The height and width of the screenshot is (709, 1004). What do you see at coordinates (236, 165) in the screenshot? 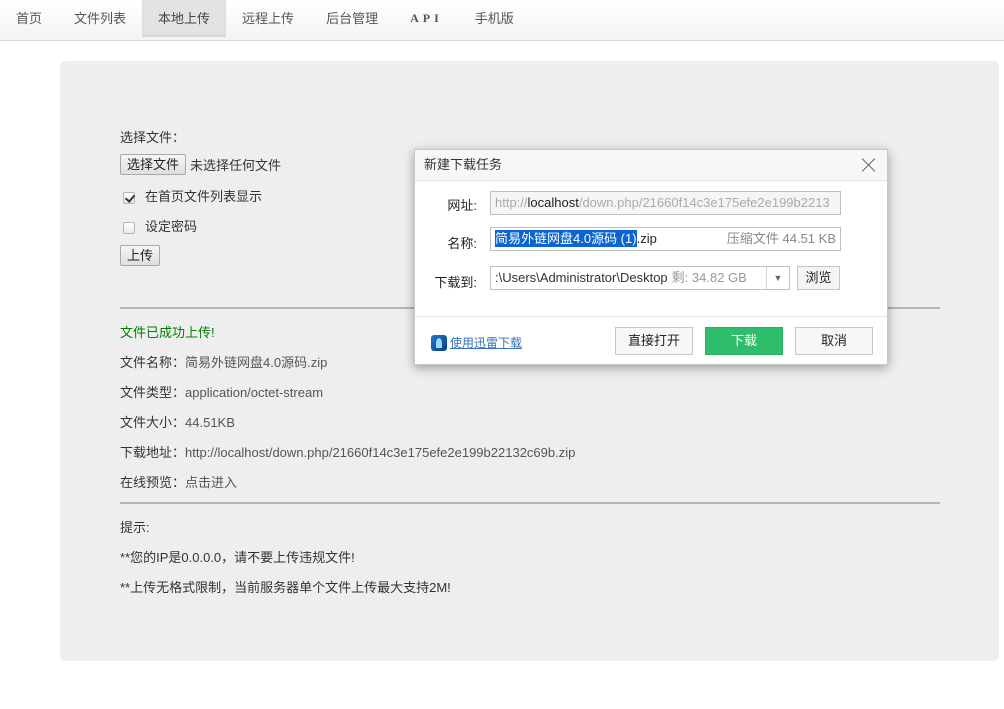
I see `no-file-text: 未选择任何文件` at bounding box center [236, 165].